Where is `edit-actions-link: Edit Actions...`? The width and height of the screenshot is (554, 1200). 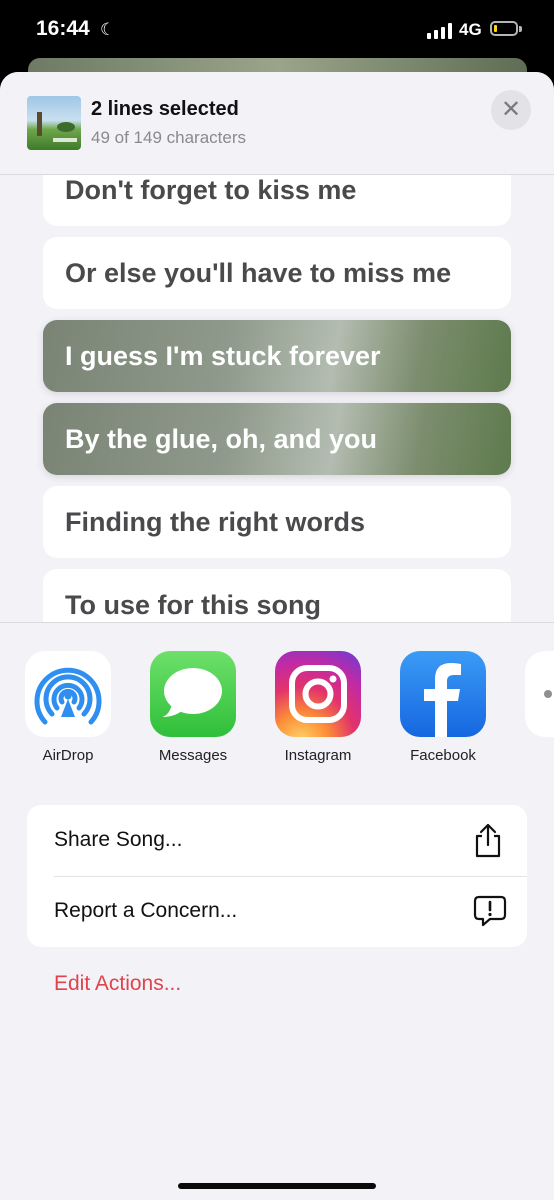 edit-actions-link: Edit Actions... is located at coordinates (117, 984).